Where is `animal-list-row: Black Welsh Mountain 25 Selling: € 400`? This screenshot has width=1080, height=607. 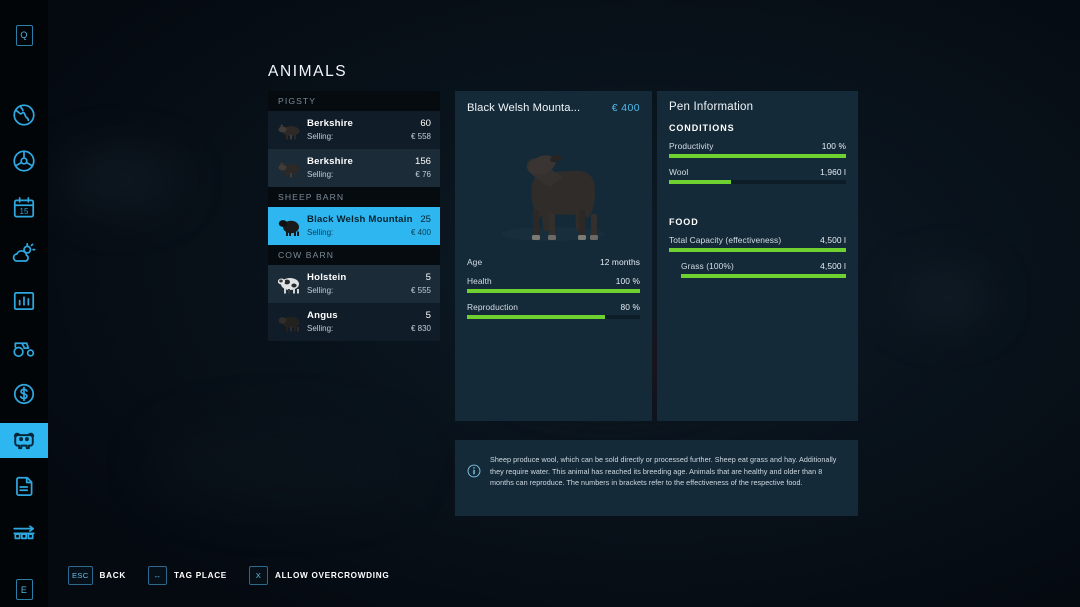 animal-list-row: Black Welsh Mountain 25 Selling: € 400 is located at coordinates (354, 226).